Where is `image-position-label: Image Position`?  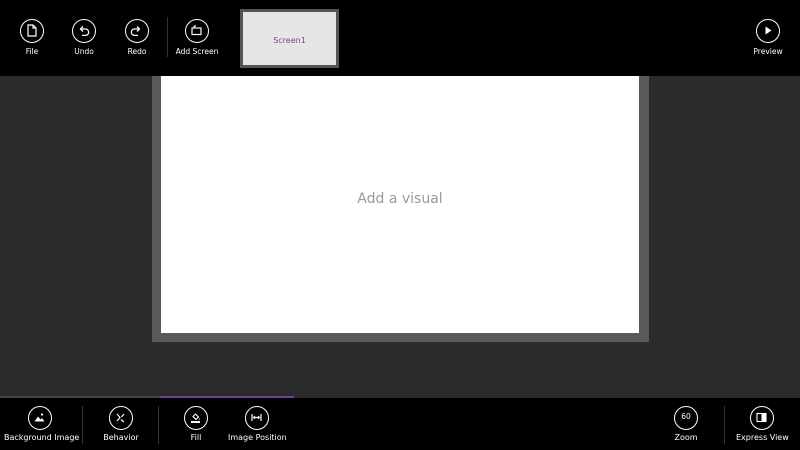
image-position-label: Image Position is located at coordinates (257, 437).